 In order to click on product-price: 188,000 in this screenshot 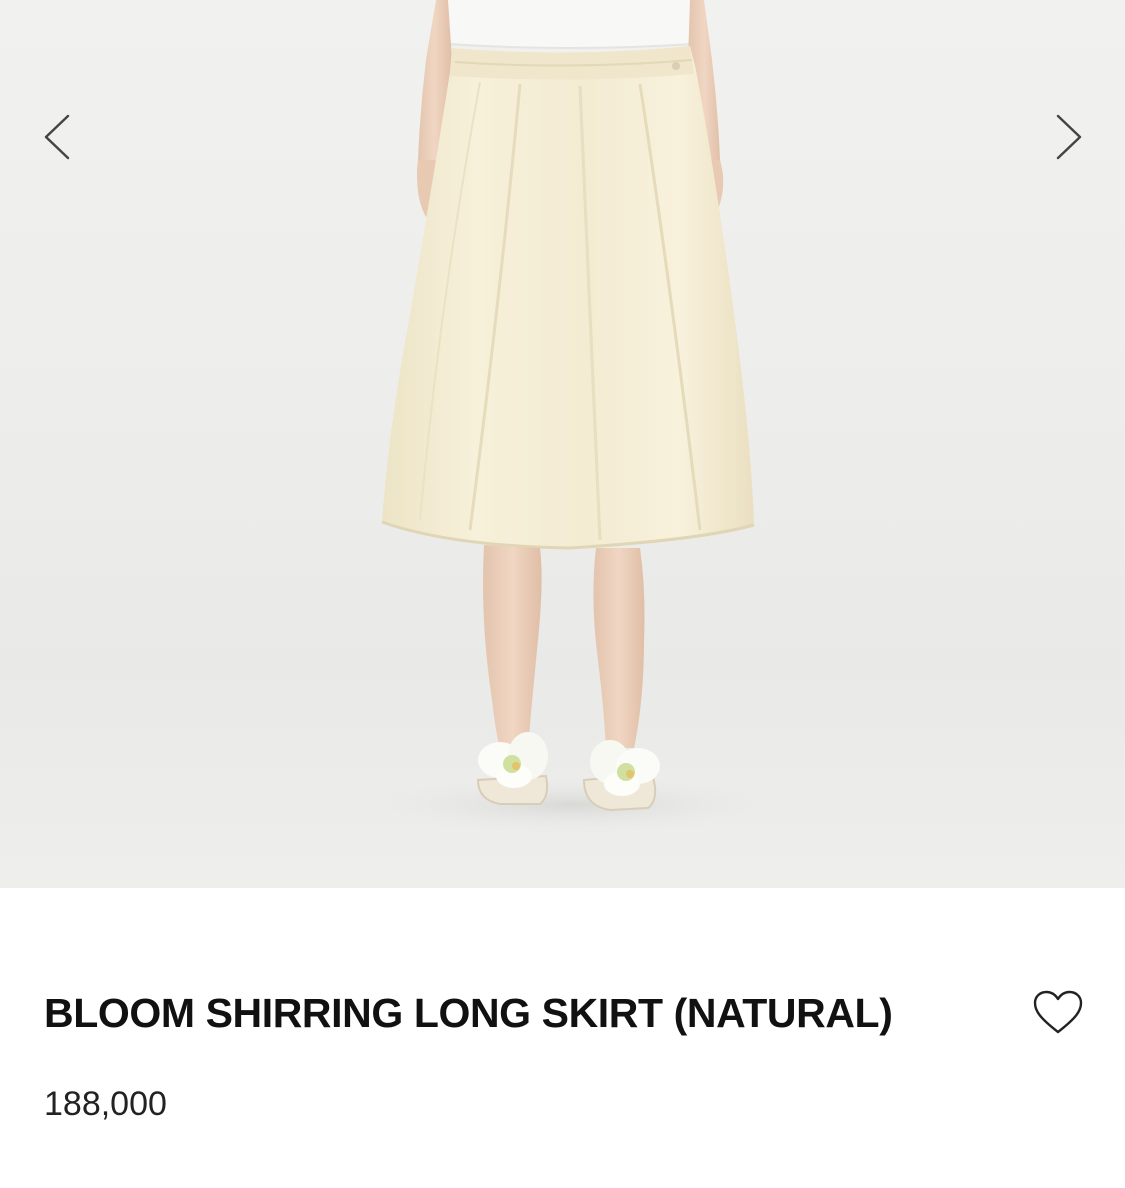, I will do `click(105, 1104)`.